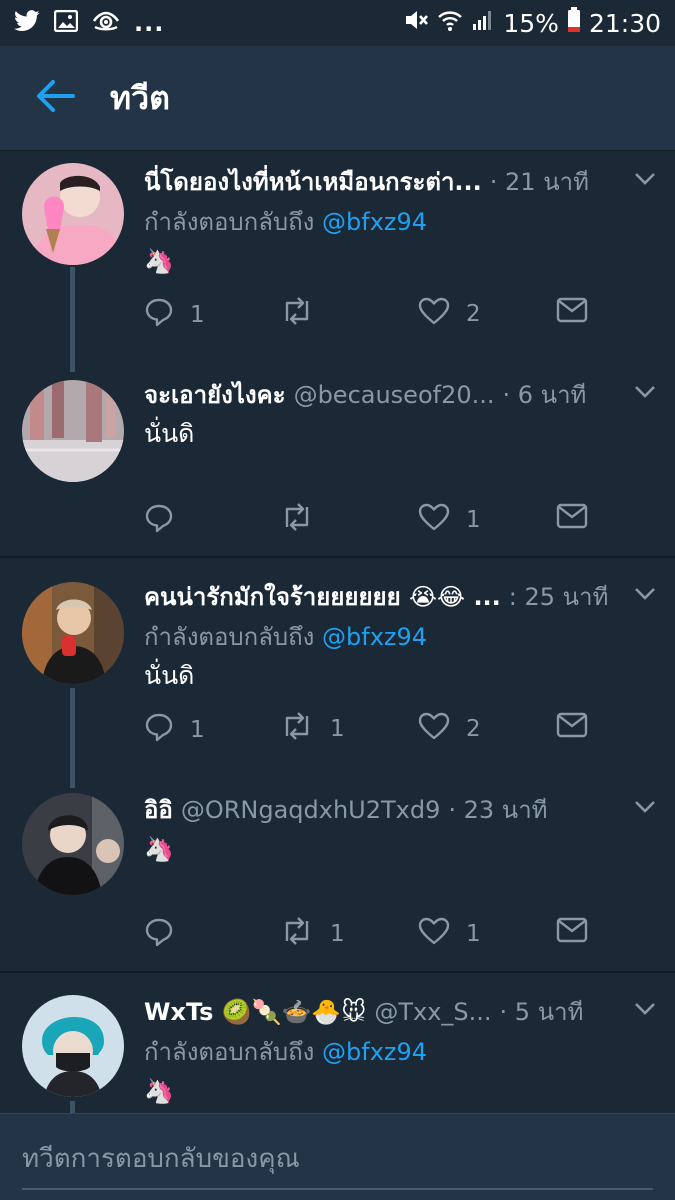 The width and height of the screenshot is (675, 1200). What do you see at coordinates (66, 22) in the screenshot?
I see `gallery-icon` at bounding box center [66, 22].